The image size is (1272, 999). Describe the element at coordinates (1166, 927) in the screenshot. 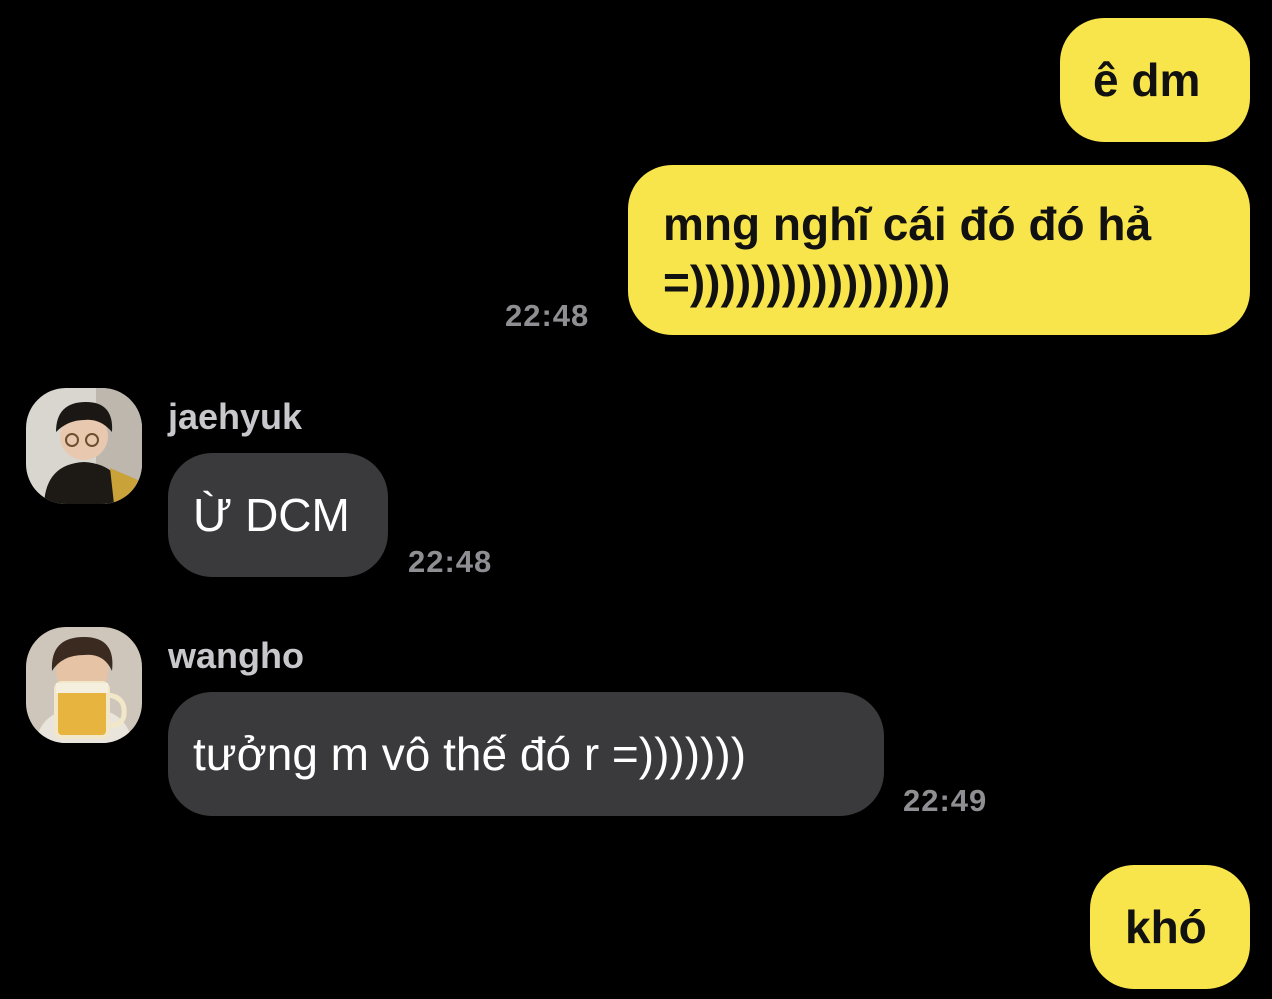

I see `message-text: khó` at that location.